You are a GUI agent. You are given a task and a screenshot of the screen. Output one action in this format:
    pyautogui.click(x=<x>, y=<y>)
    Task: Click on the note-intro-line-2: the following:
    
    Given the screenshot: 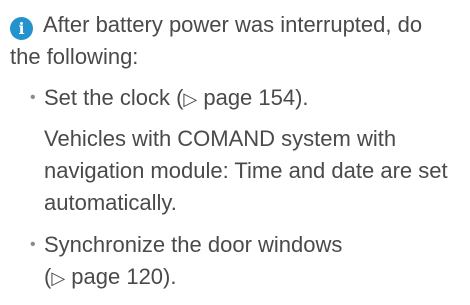 What is the action you would take?
    pyautogui.click(x=74, y=56)
    